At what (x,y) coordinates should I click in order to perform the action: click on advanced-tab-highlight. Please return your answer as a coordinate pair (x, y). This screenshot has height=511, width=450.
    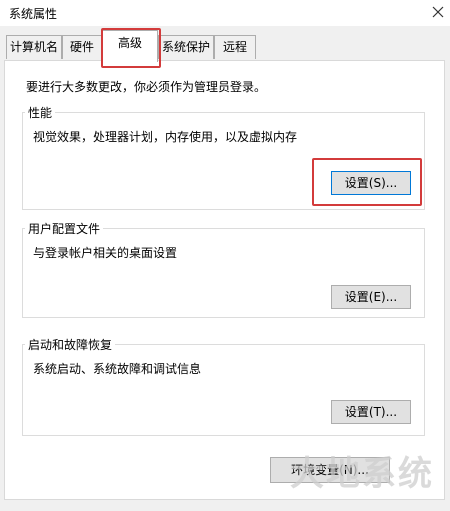
    Looking at the image, I should click on (131, 48).